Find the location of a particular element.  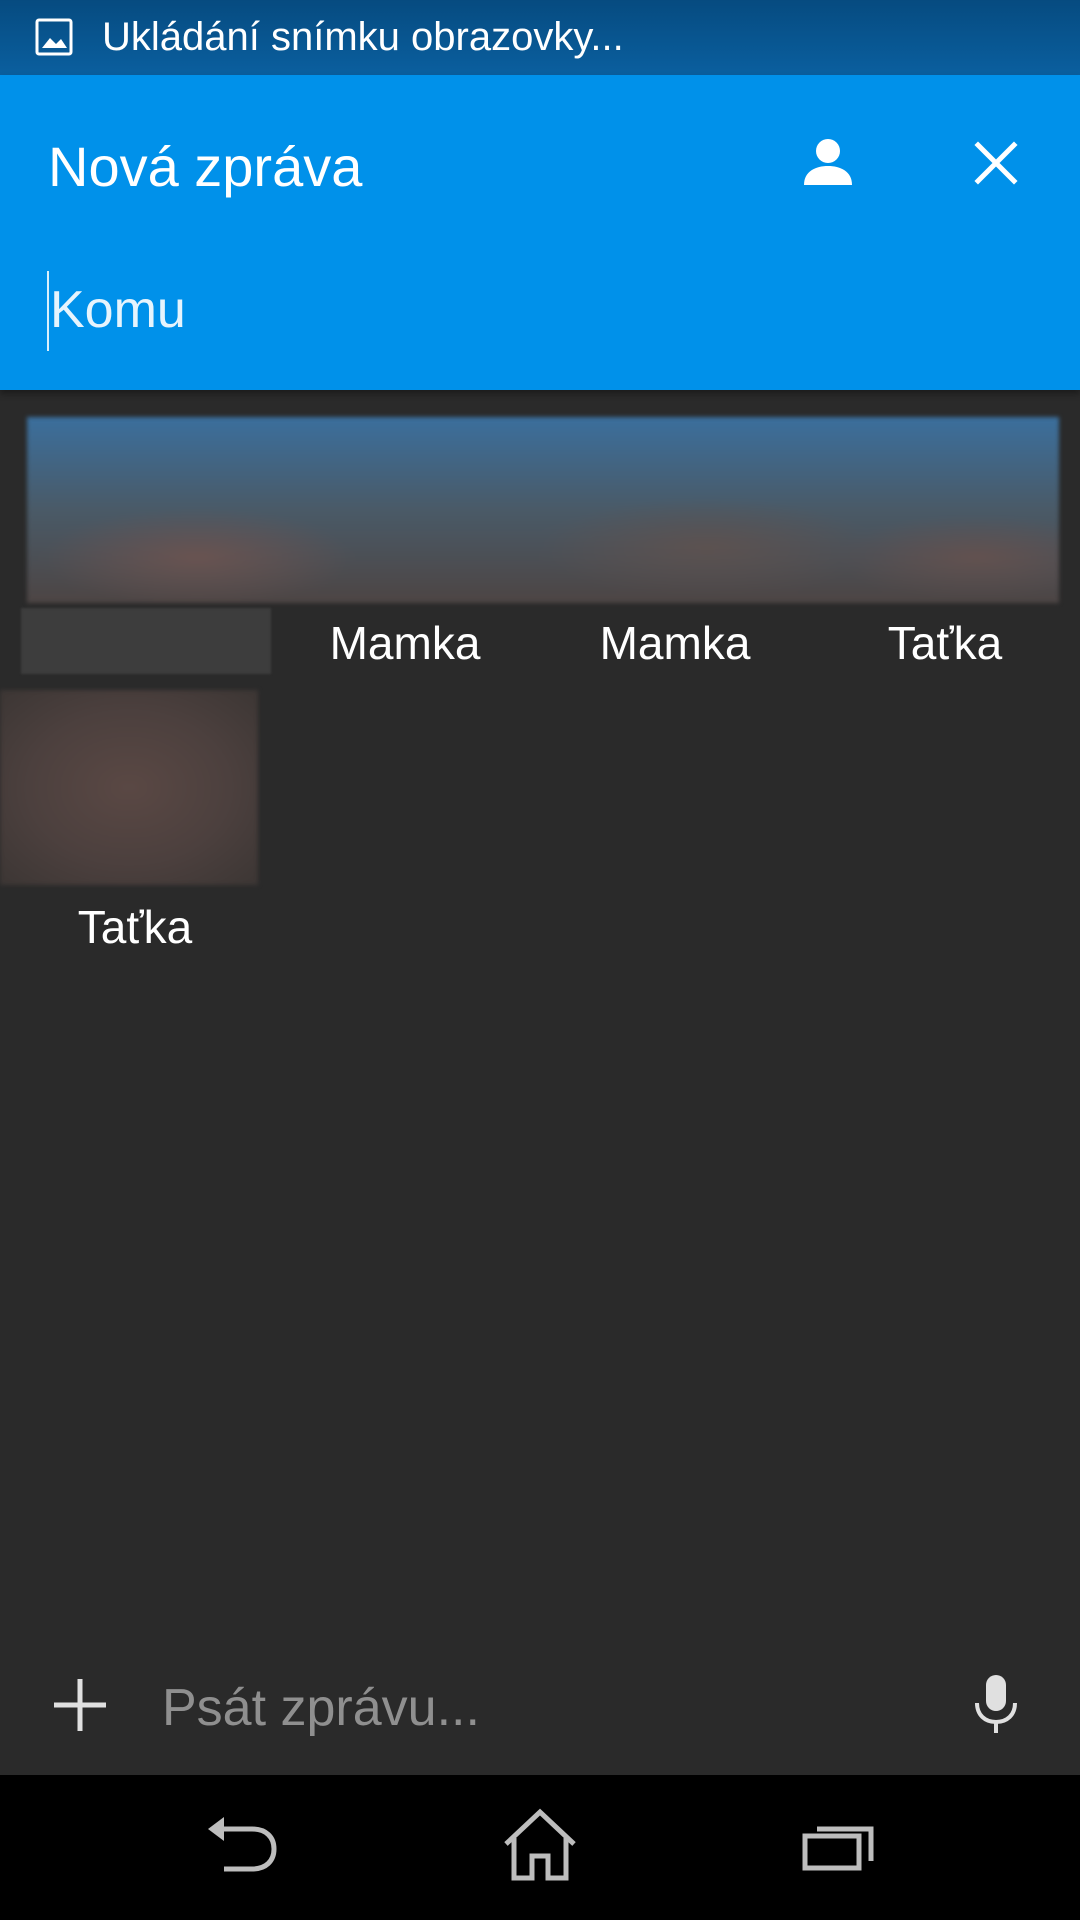

navigation-bar is located at coordinates (540, 1847).